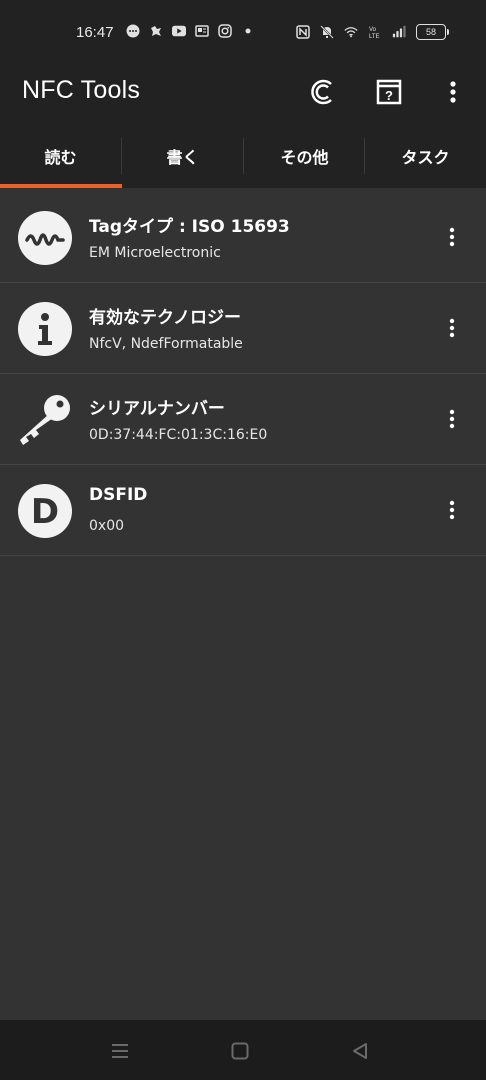 This screenshot has height=1080, width=486. What do you see at coordinates (432, 32) in the screenshot?
I see `battery-icon: 58` at bounding box center [432, 32].